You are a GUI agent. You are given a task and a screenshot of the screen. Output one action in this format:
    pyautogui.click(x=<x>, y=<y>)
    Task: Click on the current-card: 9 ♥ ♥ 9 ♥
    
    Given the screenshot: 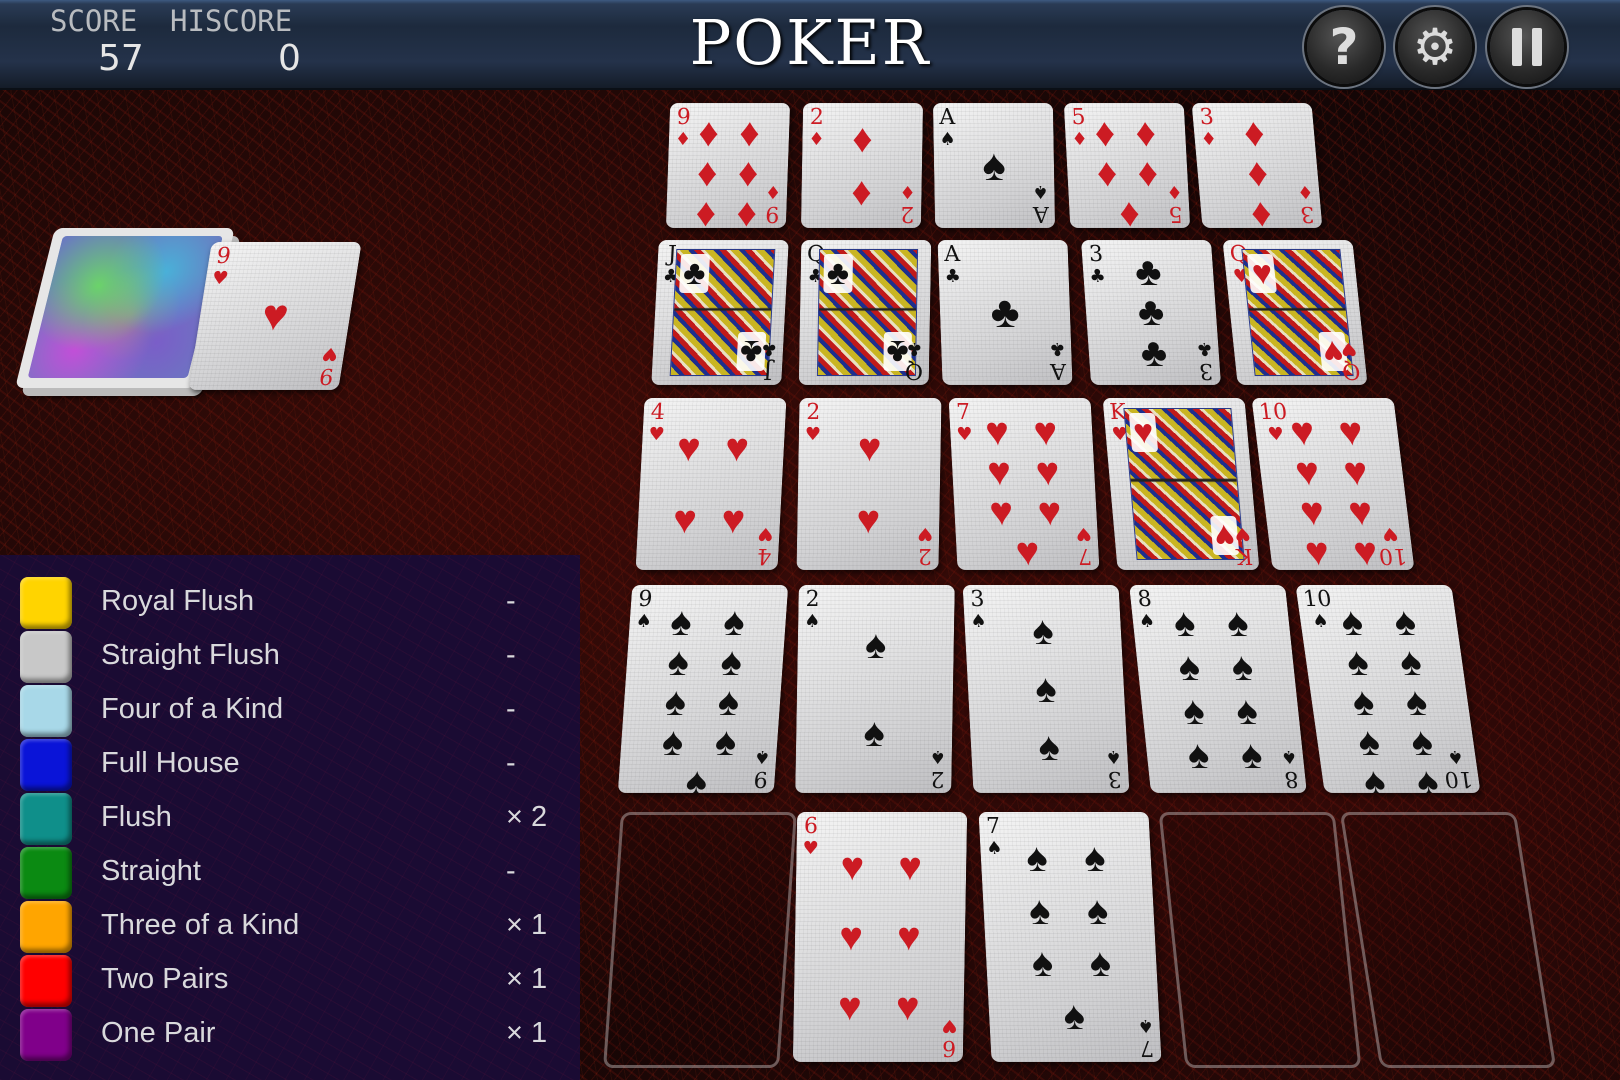 What is the action you would take?
    pyautogui.click(x=275, y=316)
    